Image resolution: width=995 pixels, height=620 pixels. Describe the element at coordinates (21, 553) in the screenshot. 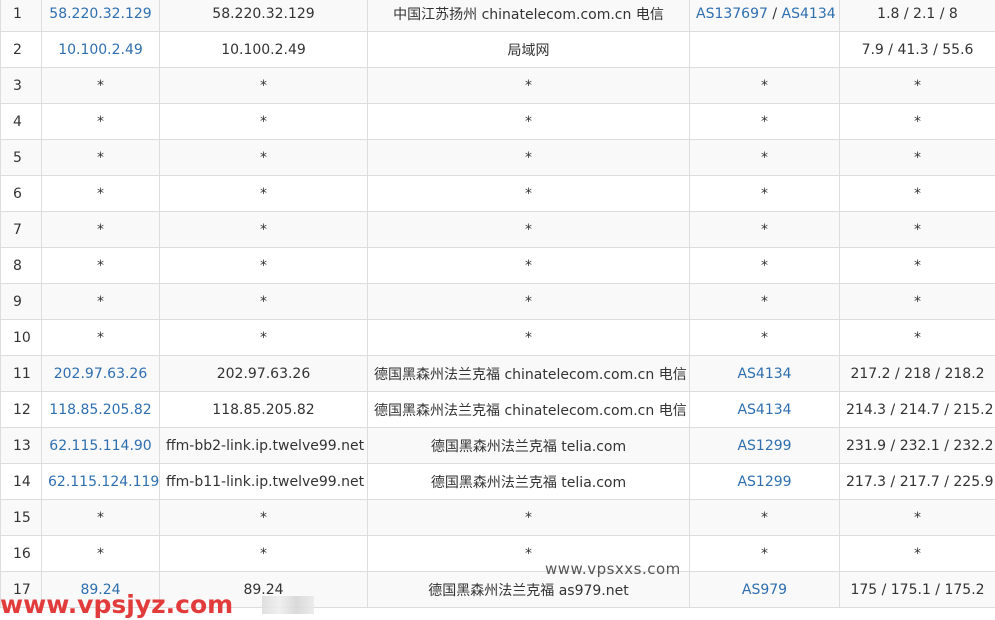

I see `hop-cell: 16` at that location.